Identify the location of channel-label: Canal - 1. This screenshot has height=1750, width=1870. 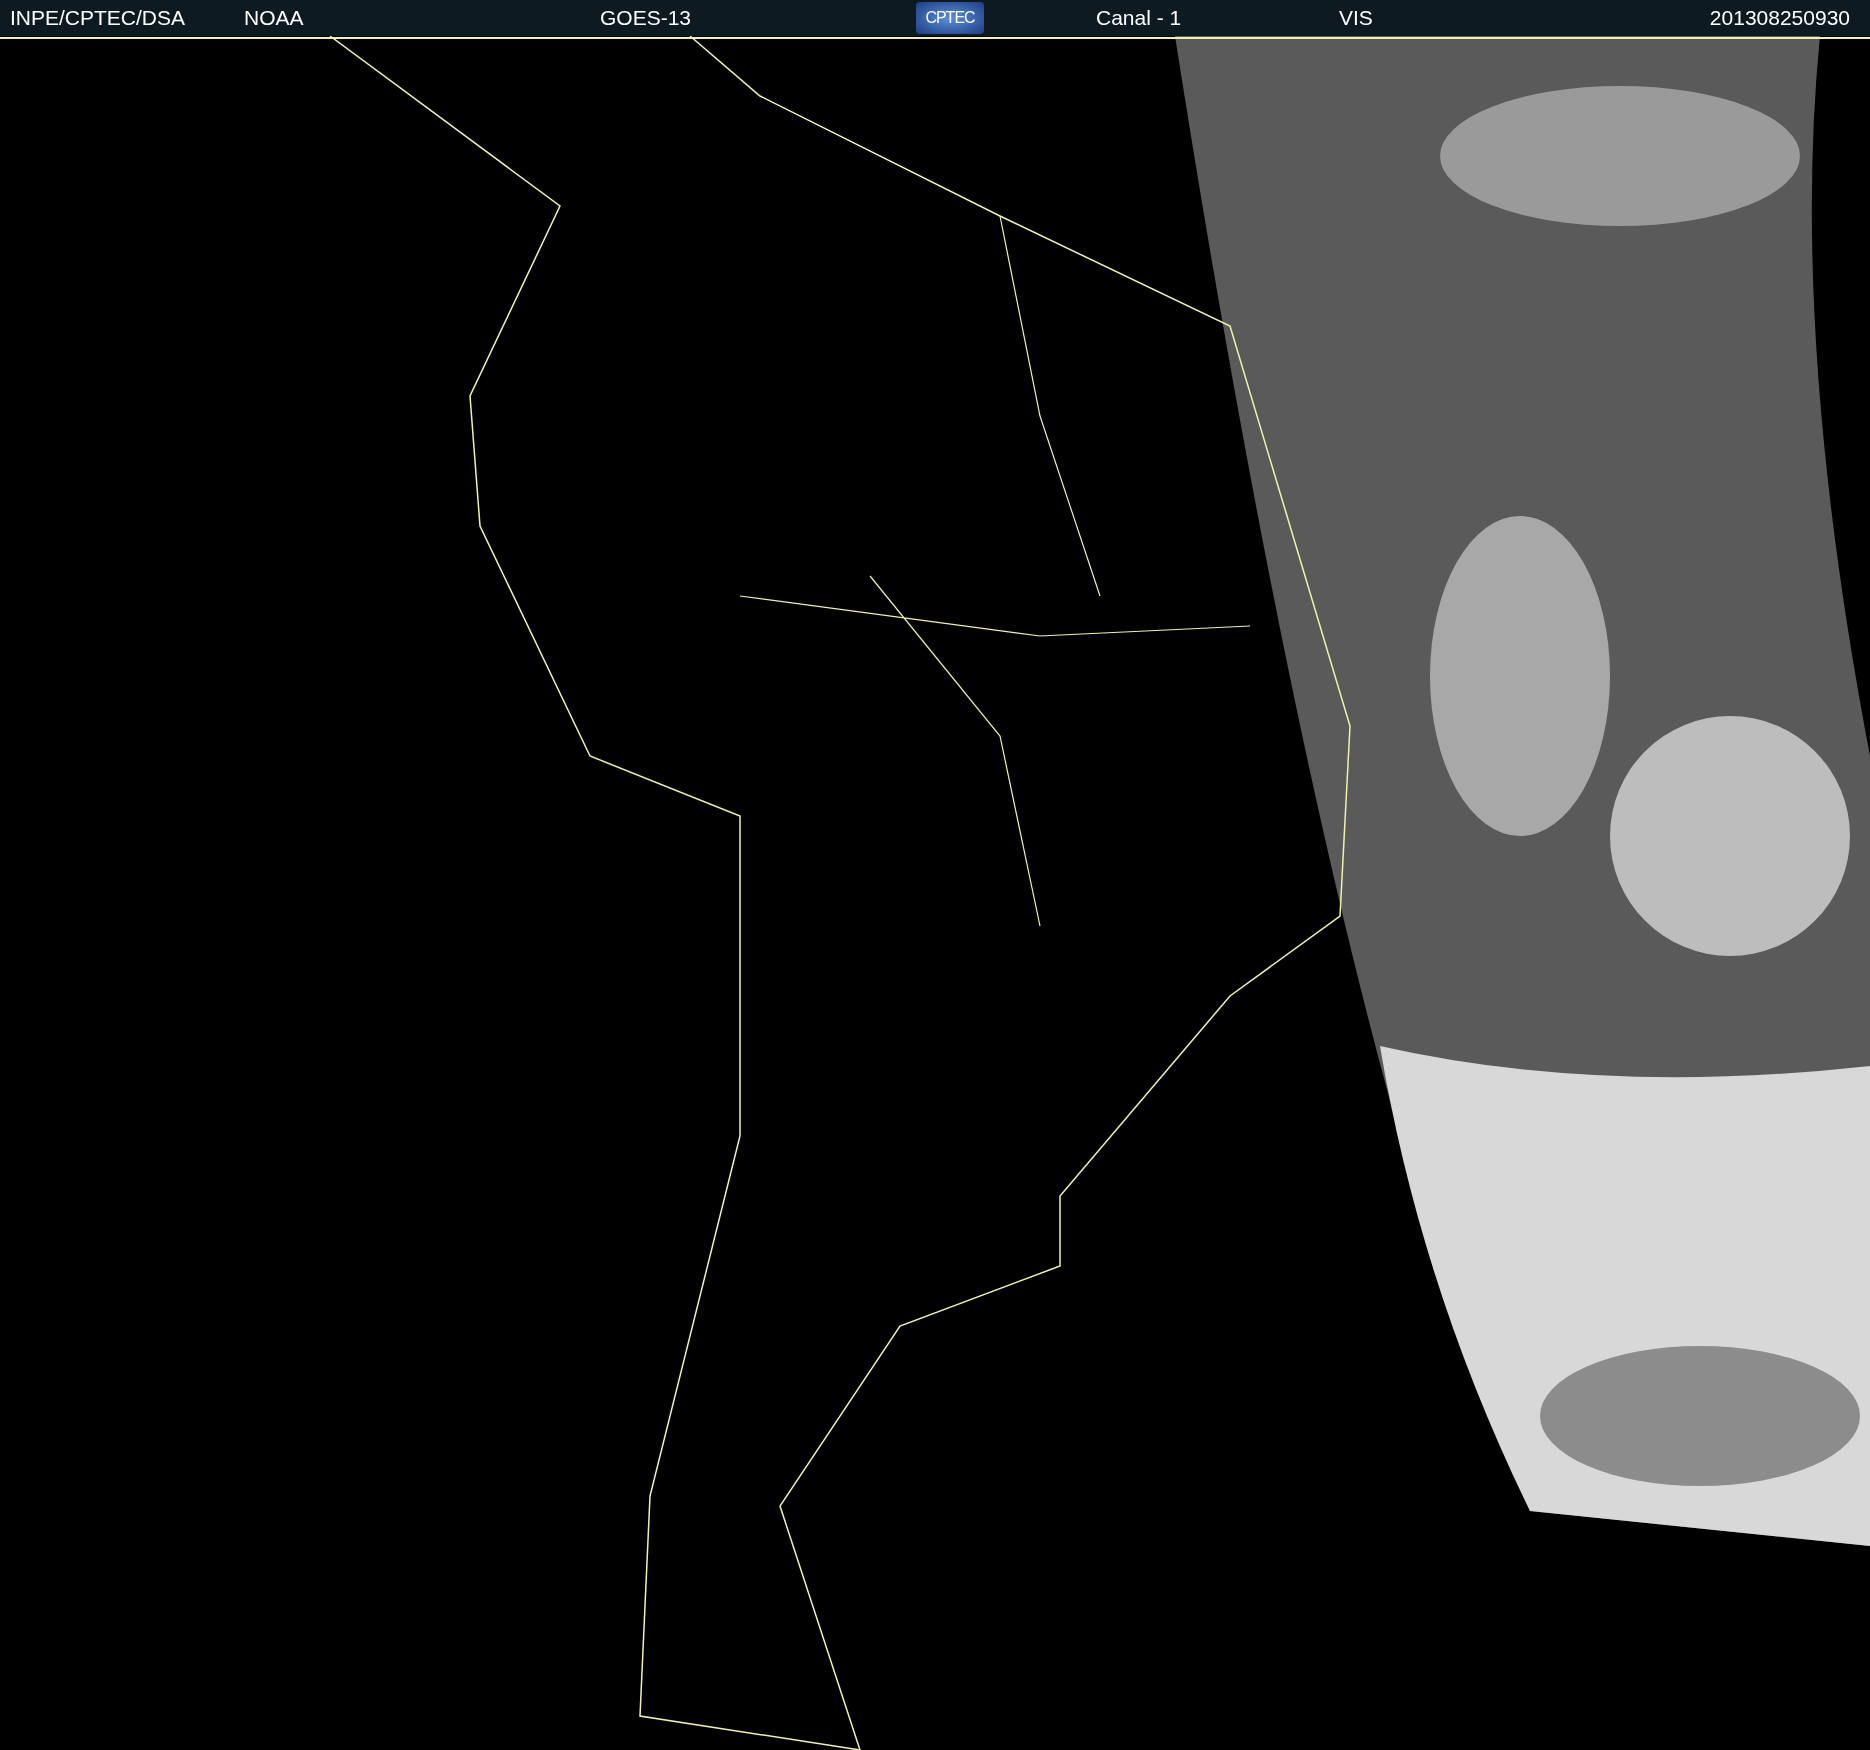
(1139, 18).